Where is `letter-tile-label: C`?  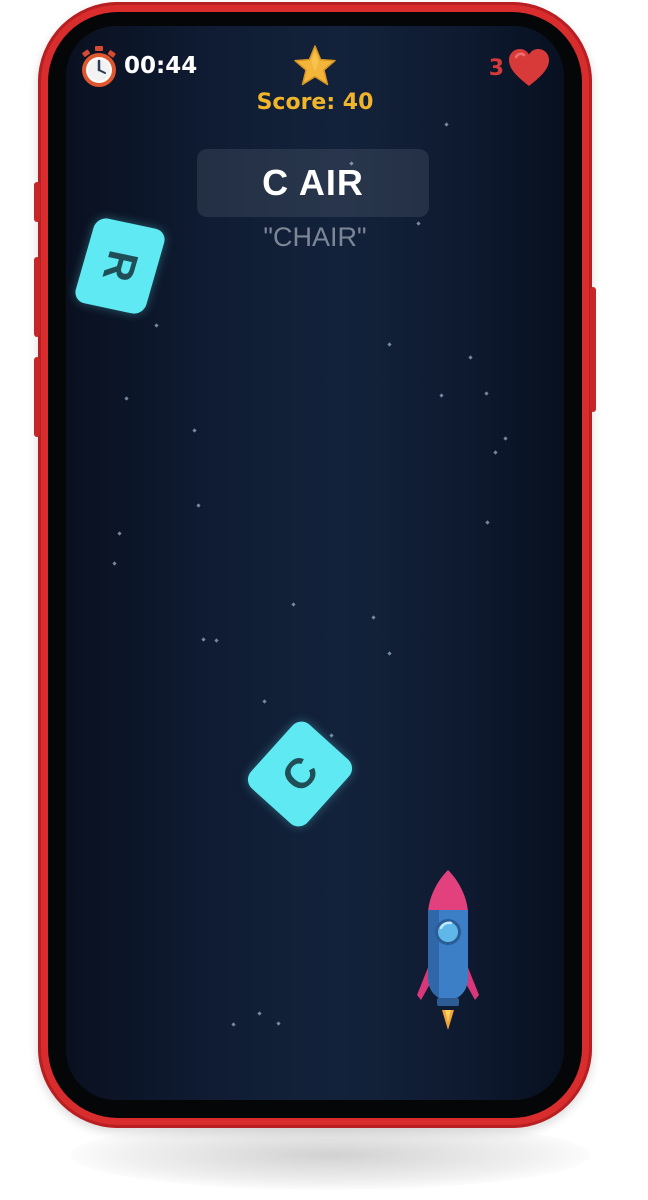
letter-tile-label: C is located at coordinates (300, 773).